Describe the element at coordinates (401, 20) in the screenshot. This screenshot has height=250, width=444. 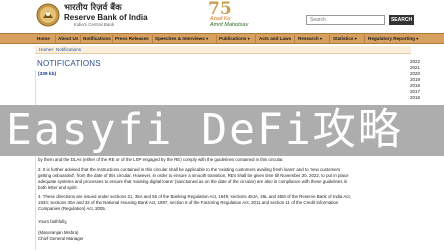
I see `search-button: SEARCH` at that location.